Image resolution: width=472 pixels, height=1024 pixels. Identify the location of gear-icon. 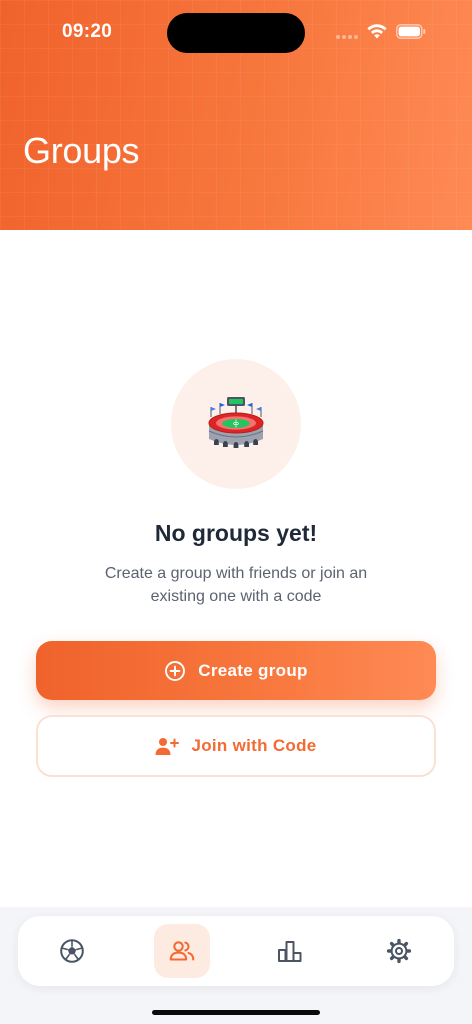
(399, 951).